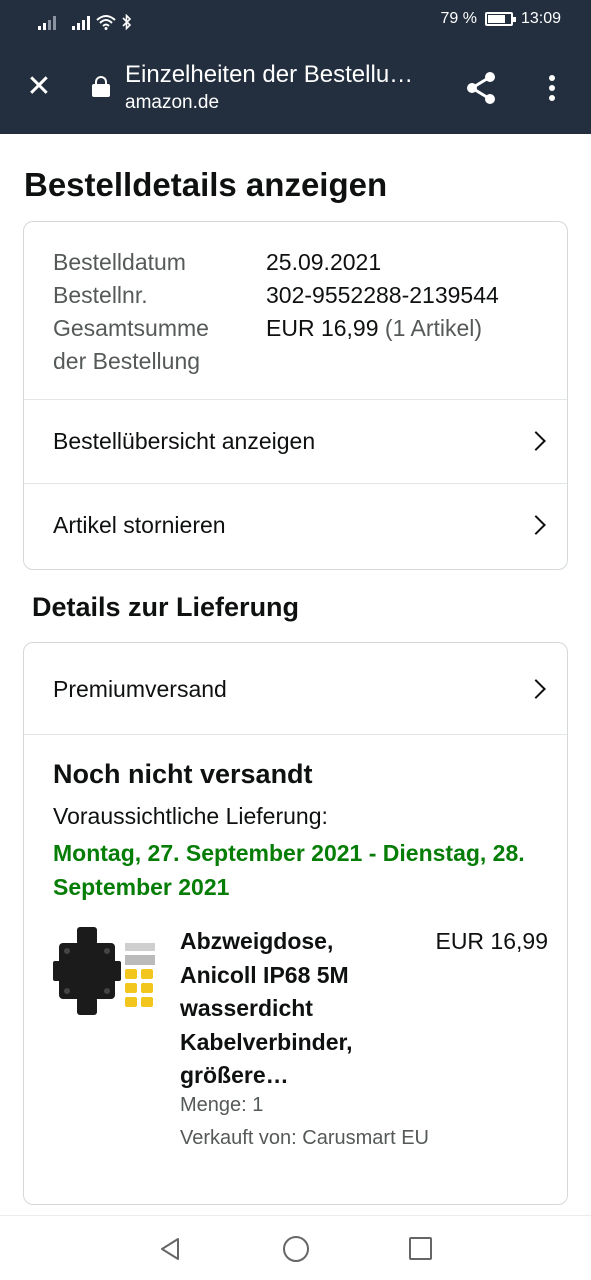 This screenshot has width=591, height=1280. What do you see at coordinates (172, 102) in the screenshot?
I see `domain-label: amazon.de` at bounding box center [172, 102].